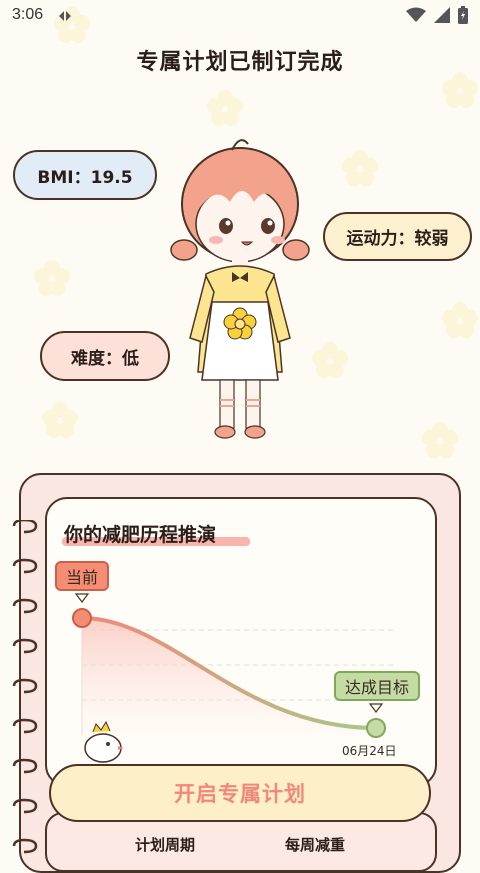  What do you see at coordinates (376, 708) in the screenshot?
I see `goal-tag-pointer` at bounding box center [376, 708].